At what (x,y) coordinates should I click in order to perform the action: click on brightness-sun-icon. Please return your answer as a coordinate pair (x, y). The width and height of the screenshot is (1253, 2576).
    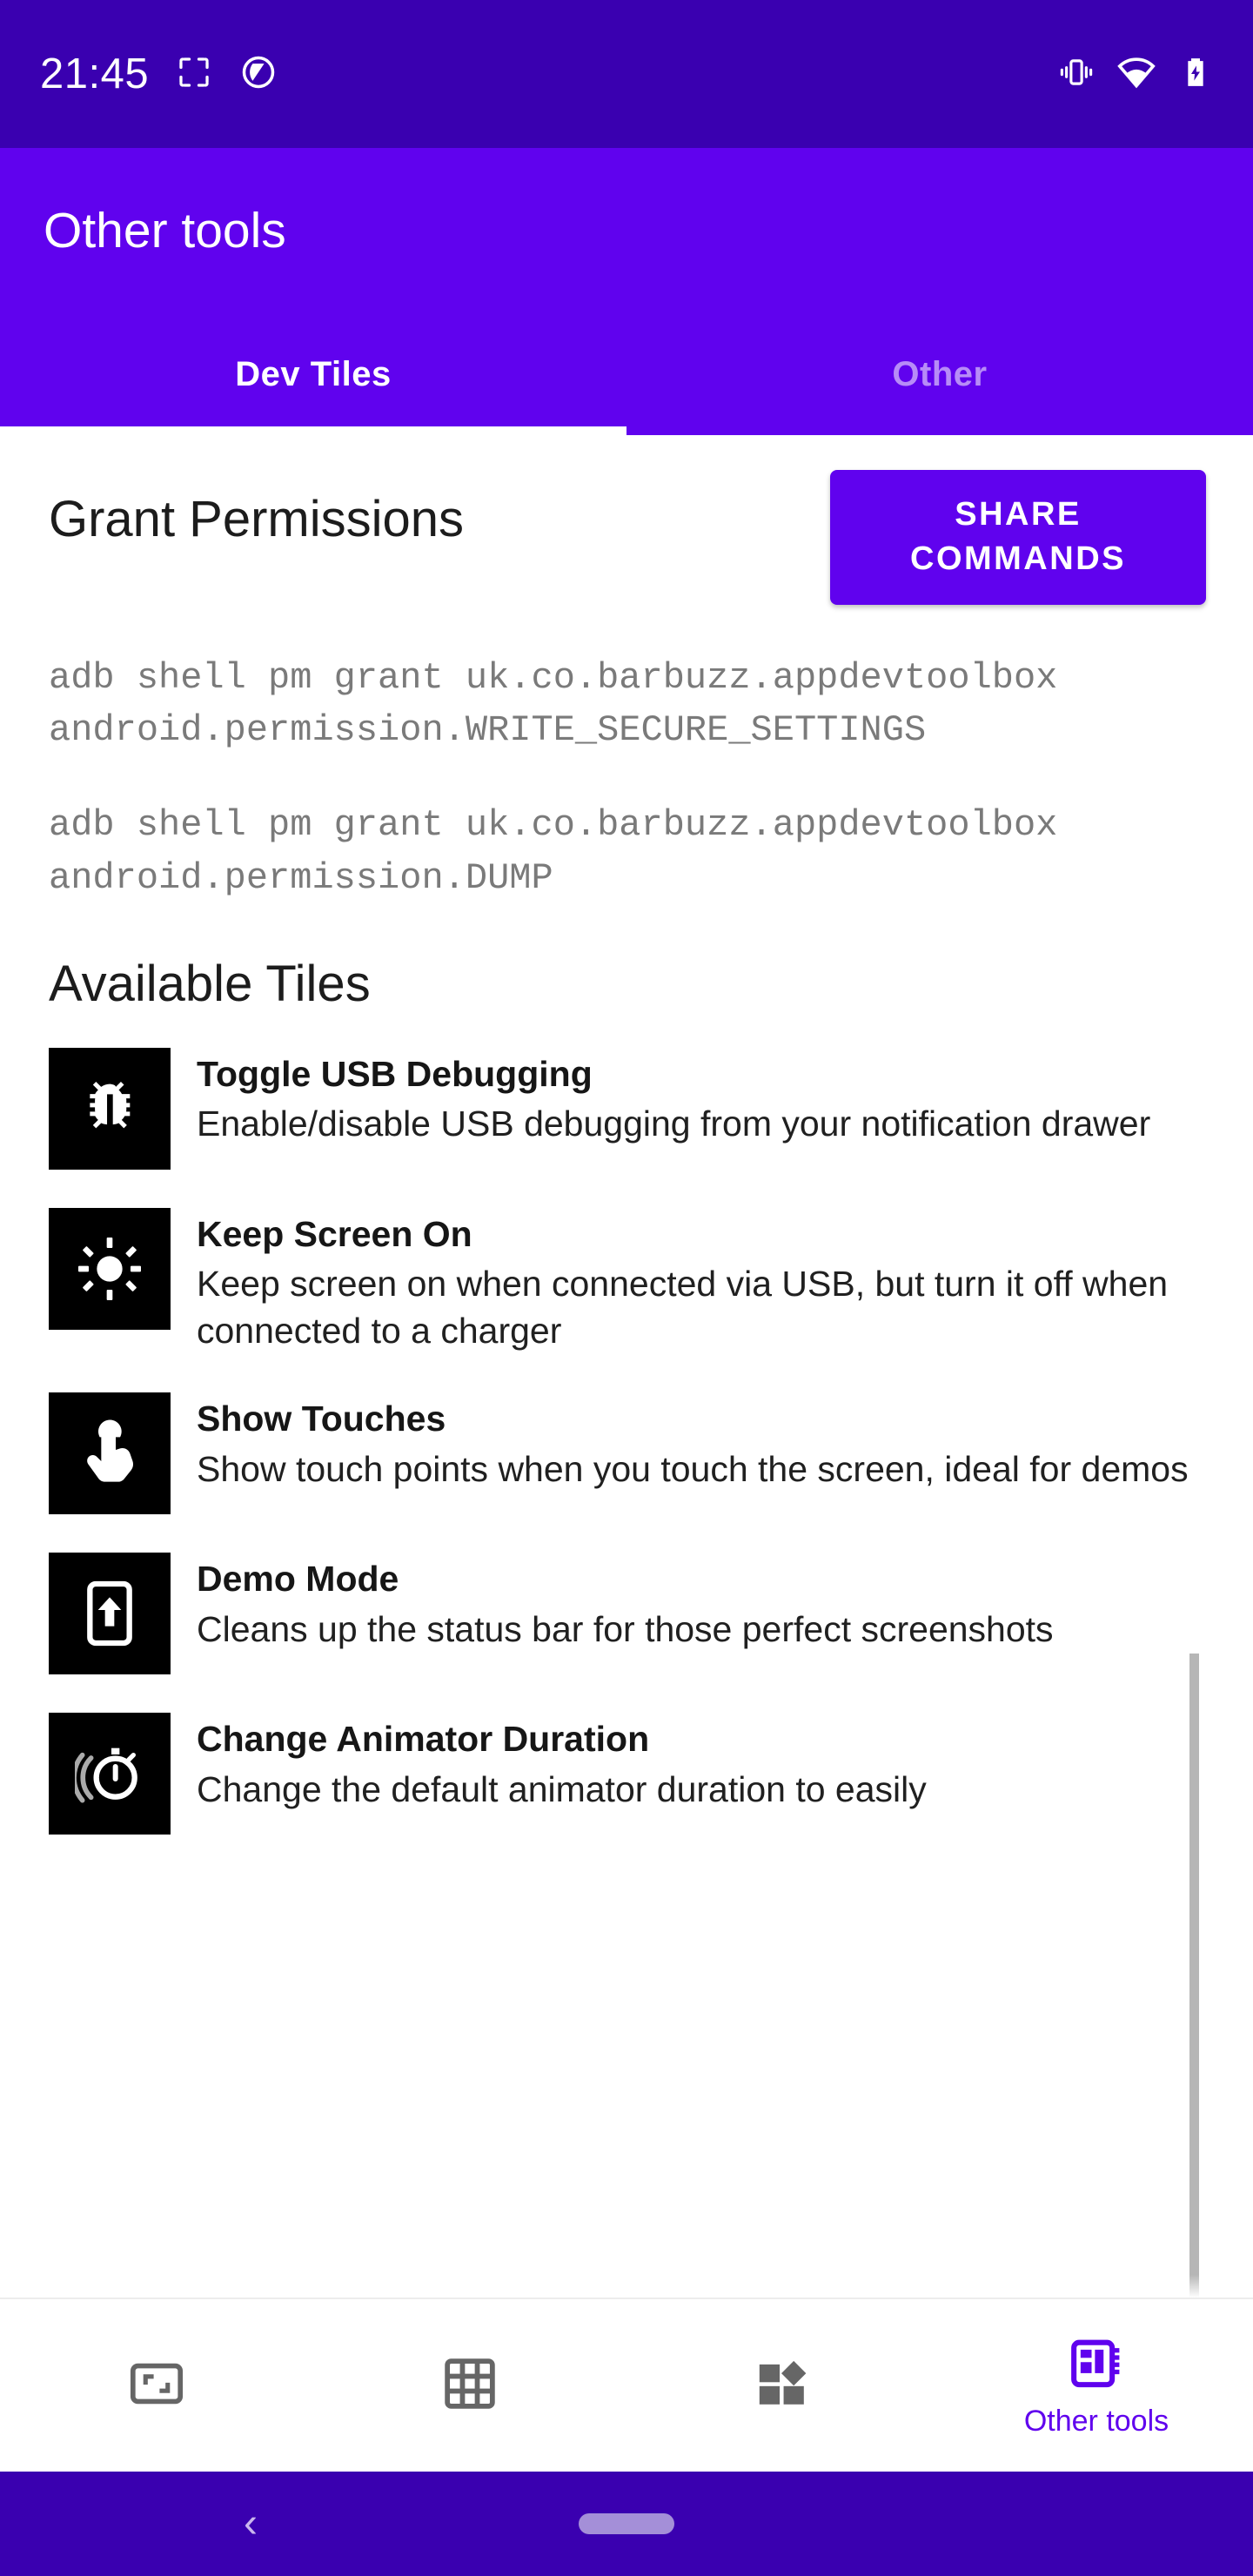
    Looking at the image, I should click on (110, 1268).